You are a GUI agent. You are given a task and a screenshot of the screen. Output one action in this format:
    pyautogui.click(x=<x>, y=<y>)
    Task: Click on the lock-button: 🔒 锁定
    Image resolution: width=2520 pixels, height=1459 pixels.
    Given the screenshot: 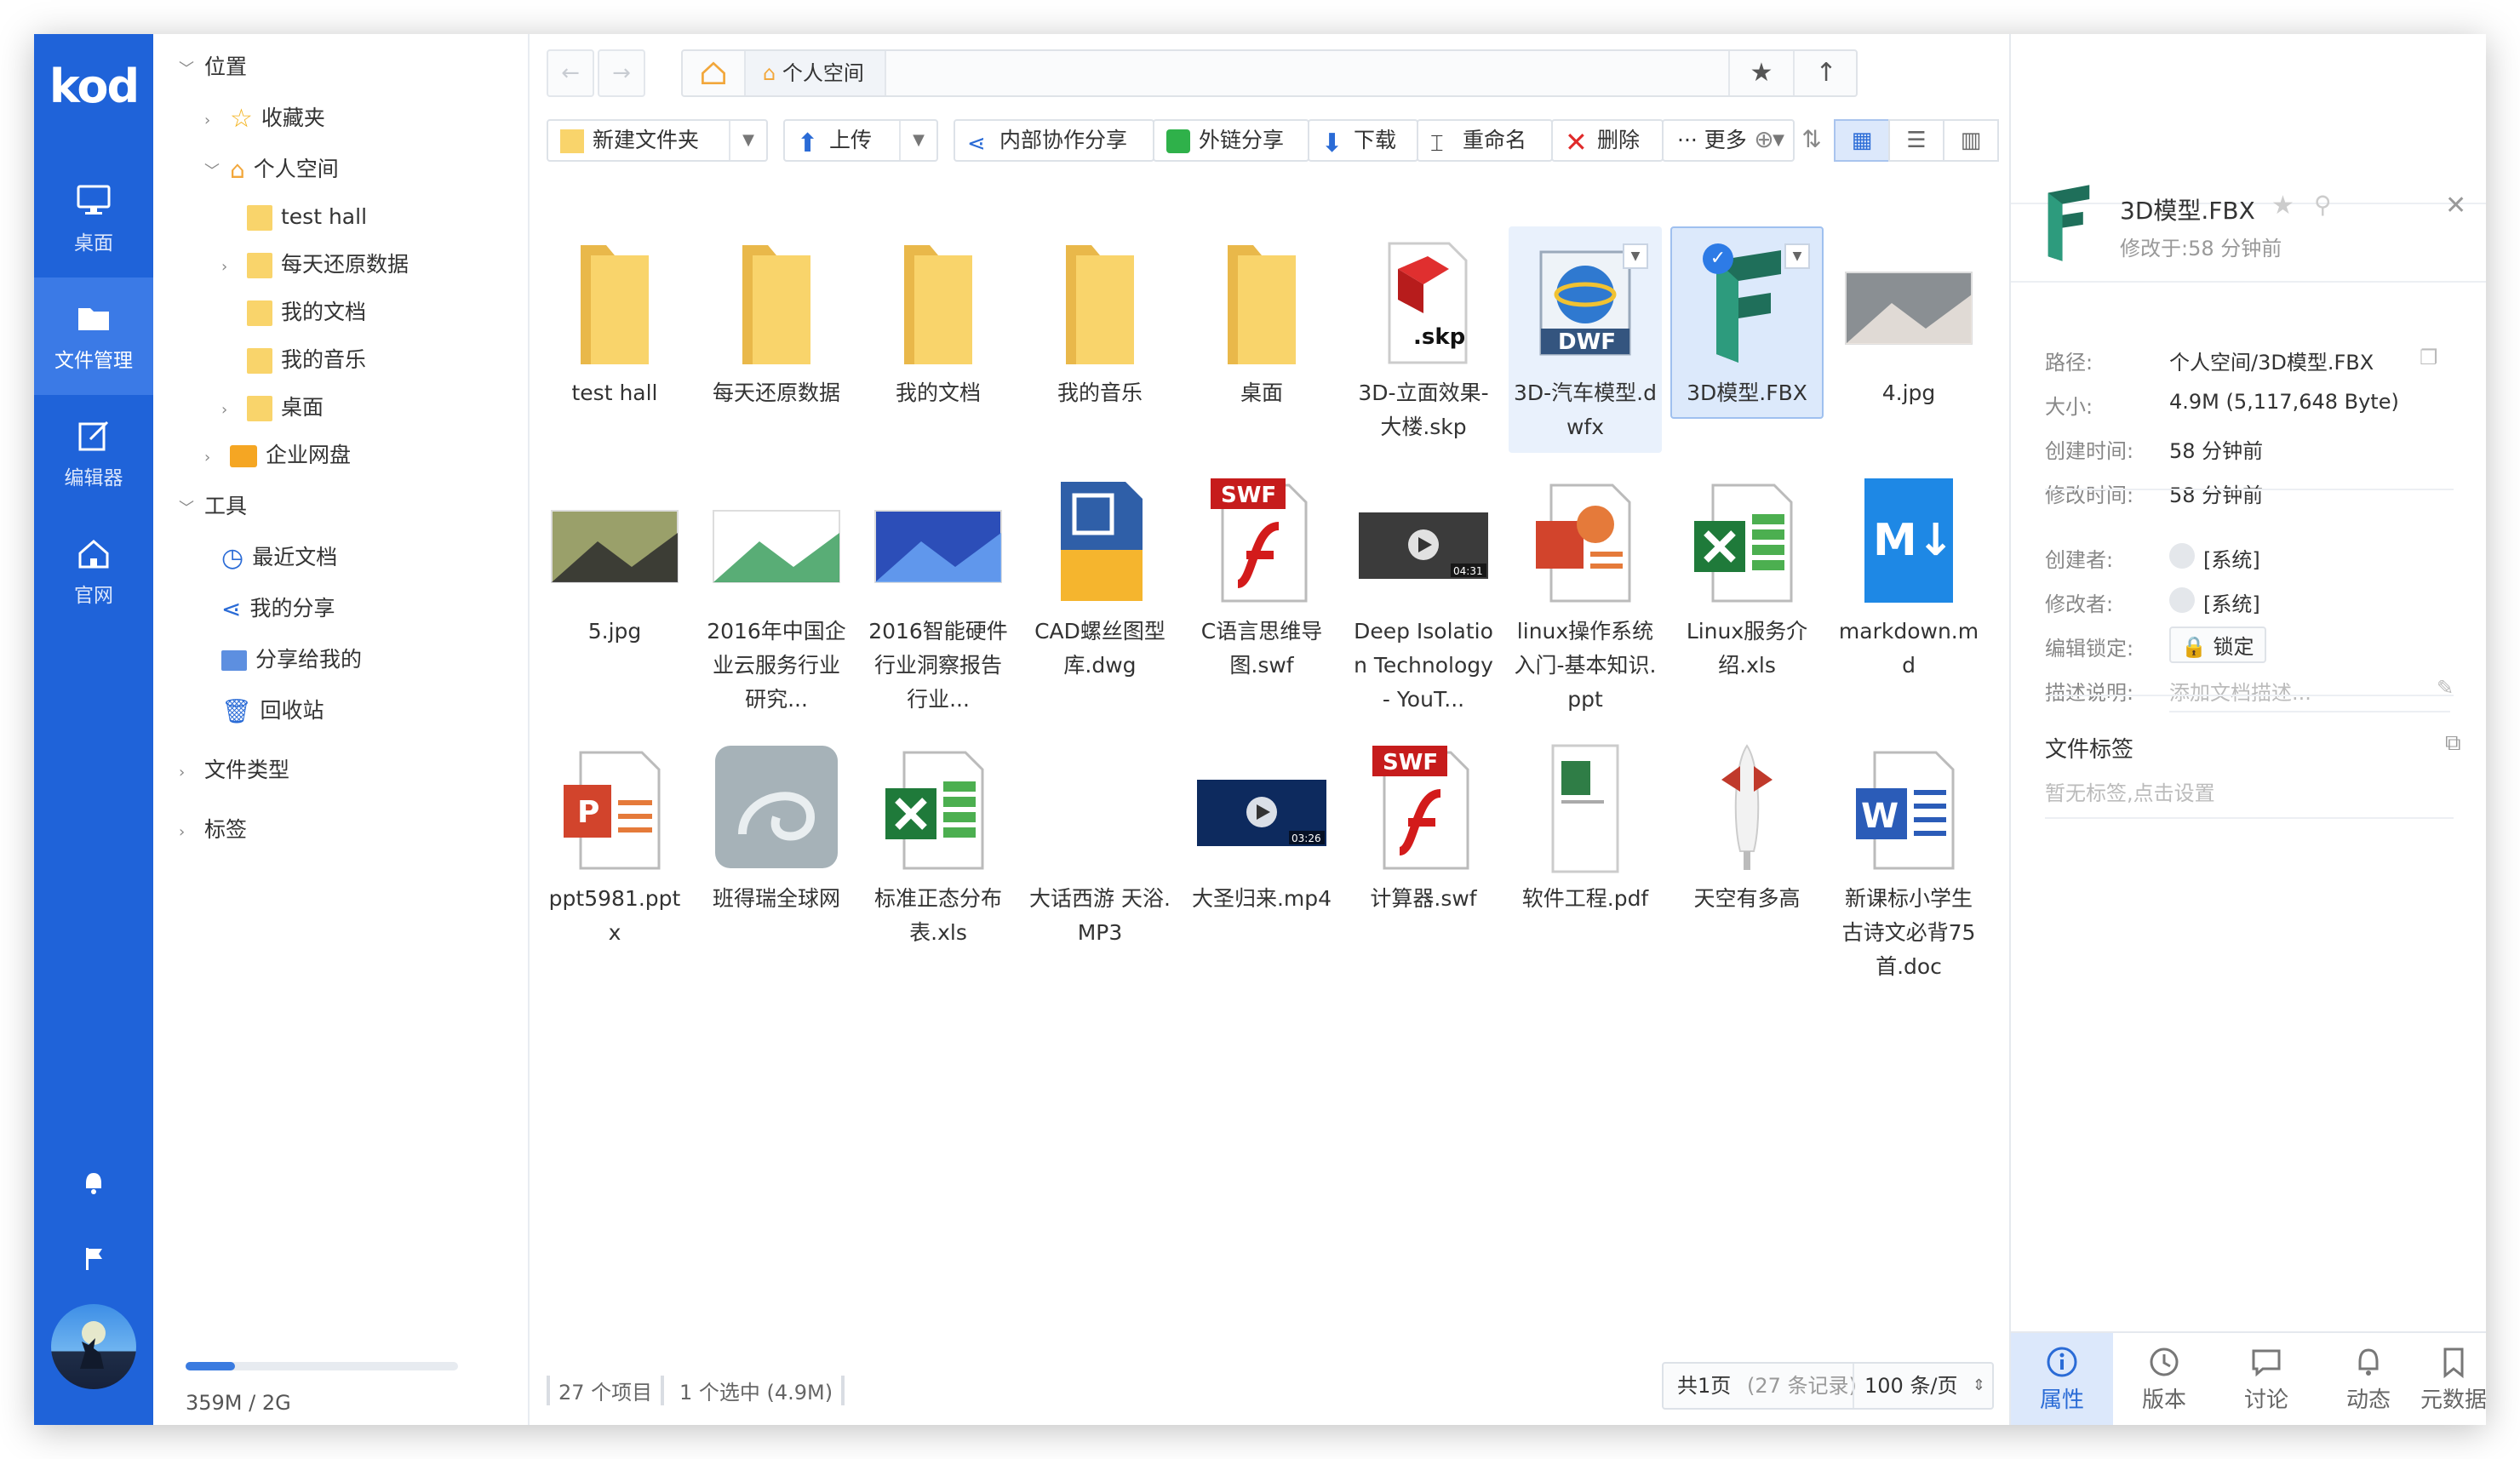 What is the action you would take?
    pyautogui.click(x=2217, y=645)
    